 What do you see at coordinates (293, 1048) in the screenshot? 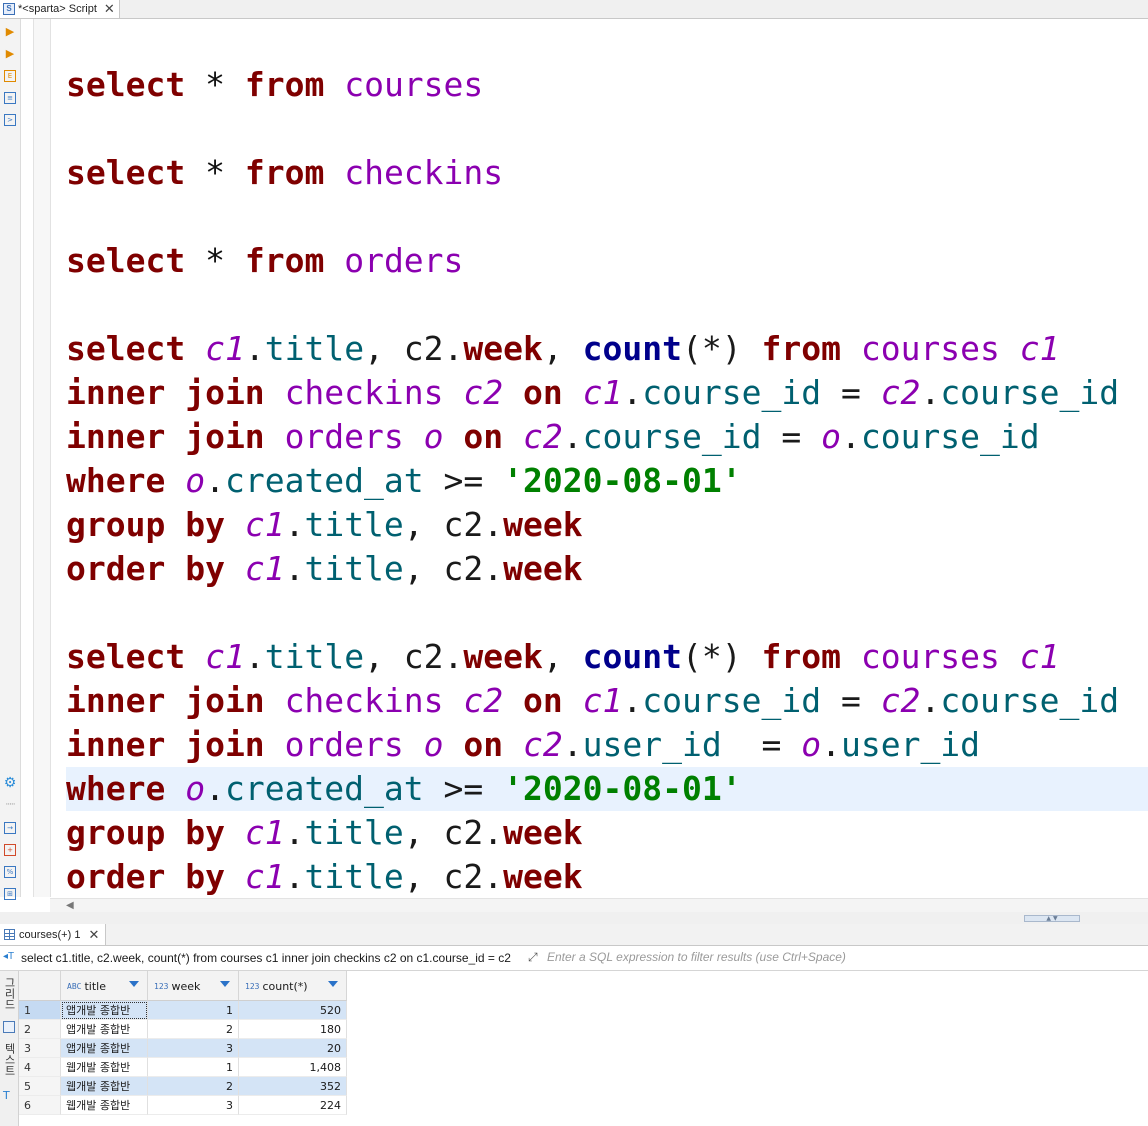
I see `table-cell: 20` at bounding box center [293, 1048].